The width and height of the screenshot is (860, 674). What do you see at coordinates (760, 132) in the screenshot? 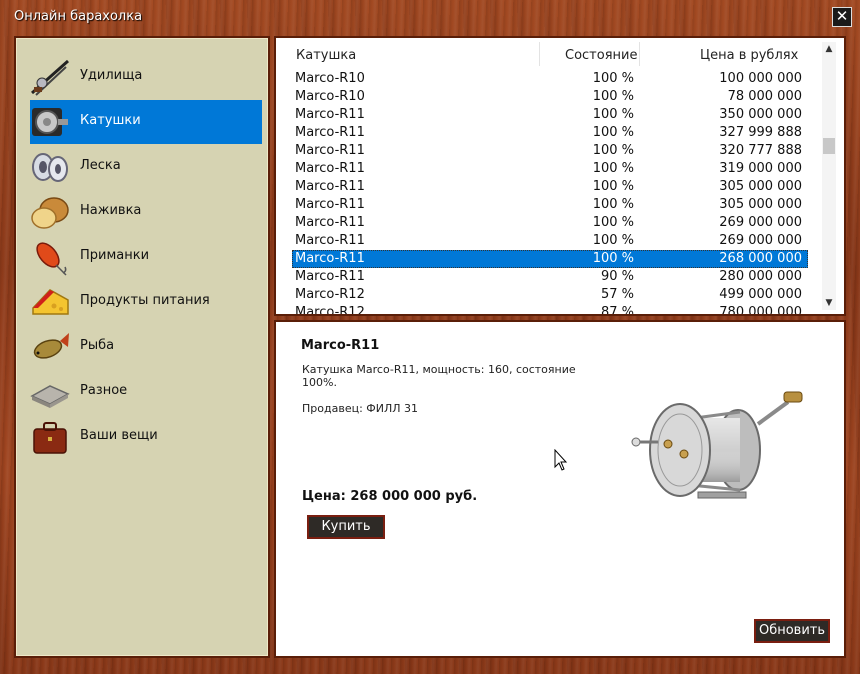
I see `price-cell: 327 999 888` at bounding box center [760, 132].